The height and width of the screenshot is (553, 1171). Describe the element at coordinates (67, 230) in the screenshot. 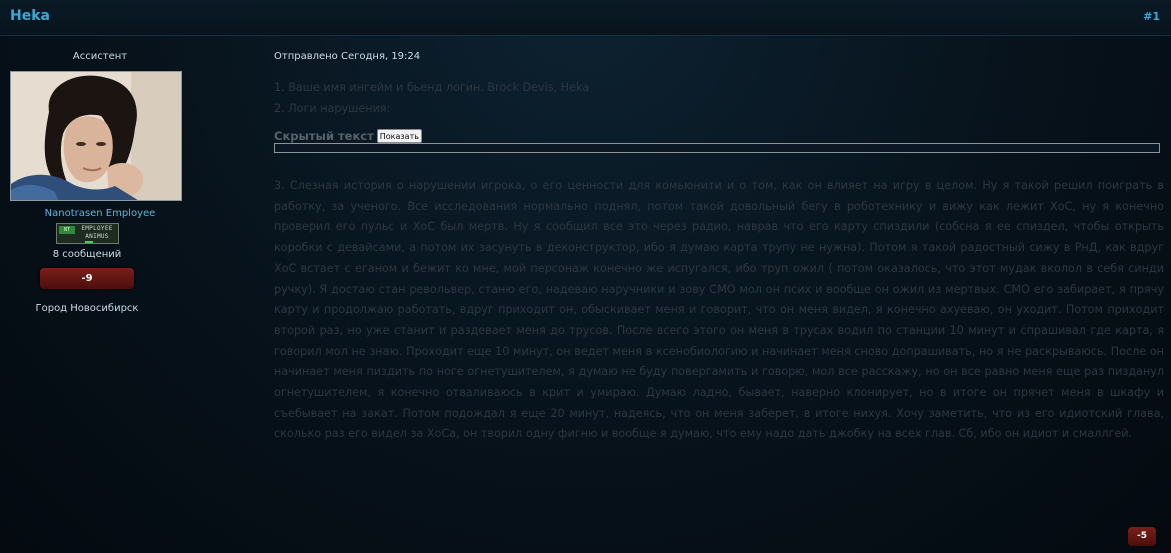

I see `nanotrasen-logo-icon: NT` at that location.